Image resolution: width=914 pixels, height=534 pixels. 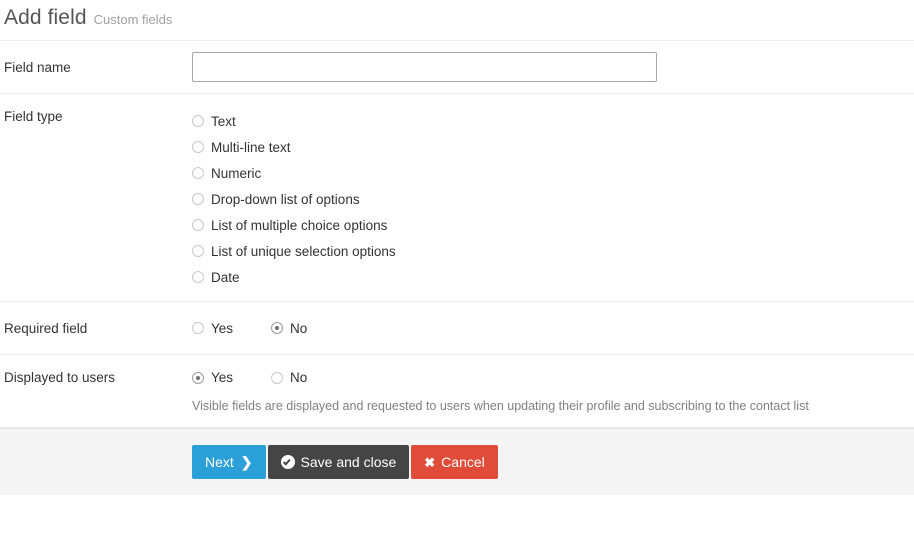 What do you see at coordinates (37, 67) in the screenshot?
I see `field-name-label: Field name` at bounding box center [37, 67].